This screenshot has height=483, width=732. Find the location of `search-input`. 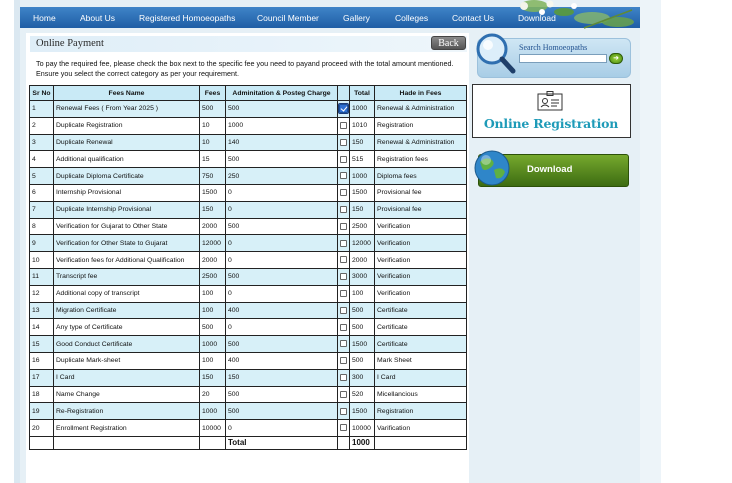

search-input is located at coordinates (563, 58).